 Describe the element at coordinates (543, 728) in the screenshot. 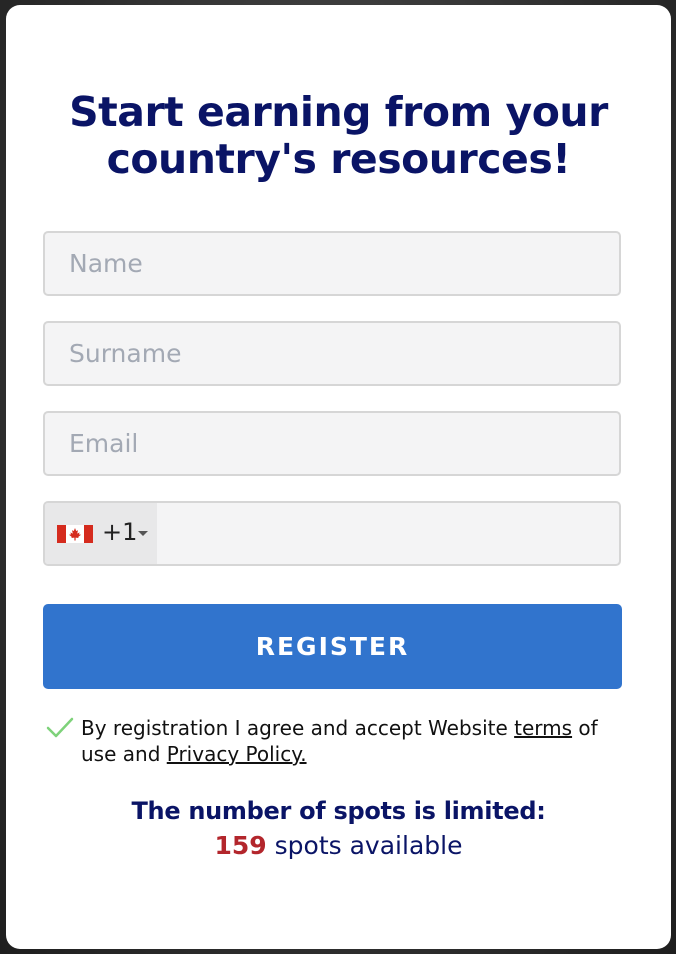

I see `terms-link: terms` at that location.